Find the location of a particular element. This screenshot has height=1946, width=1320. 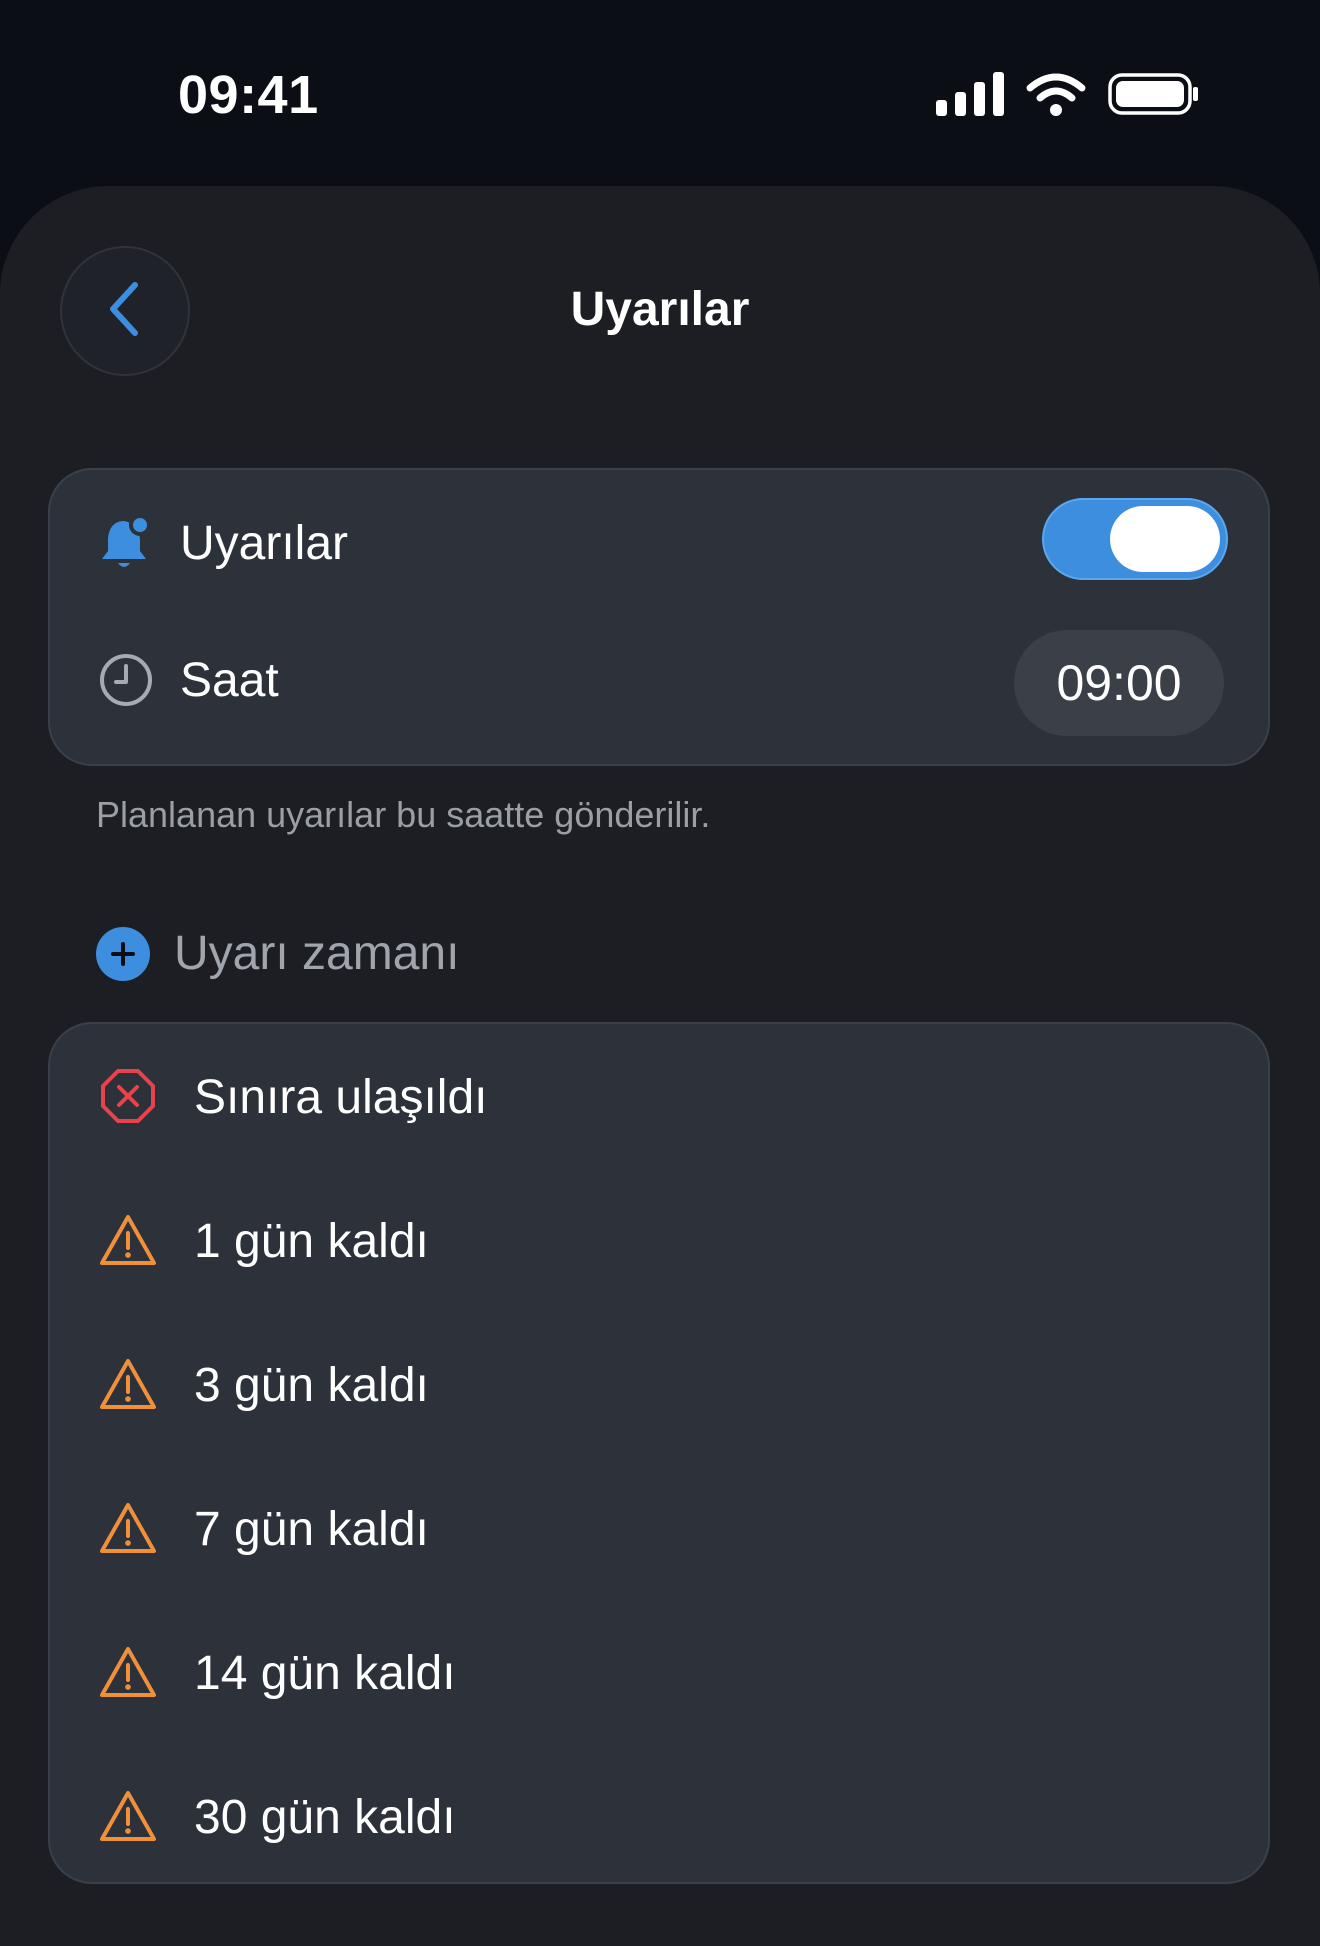

page-title: Uyarılar is located at coordinates (660, 309).